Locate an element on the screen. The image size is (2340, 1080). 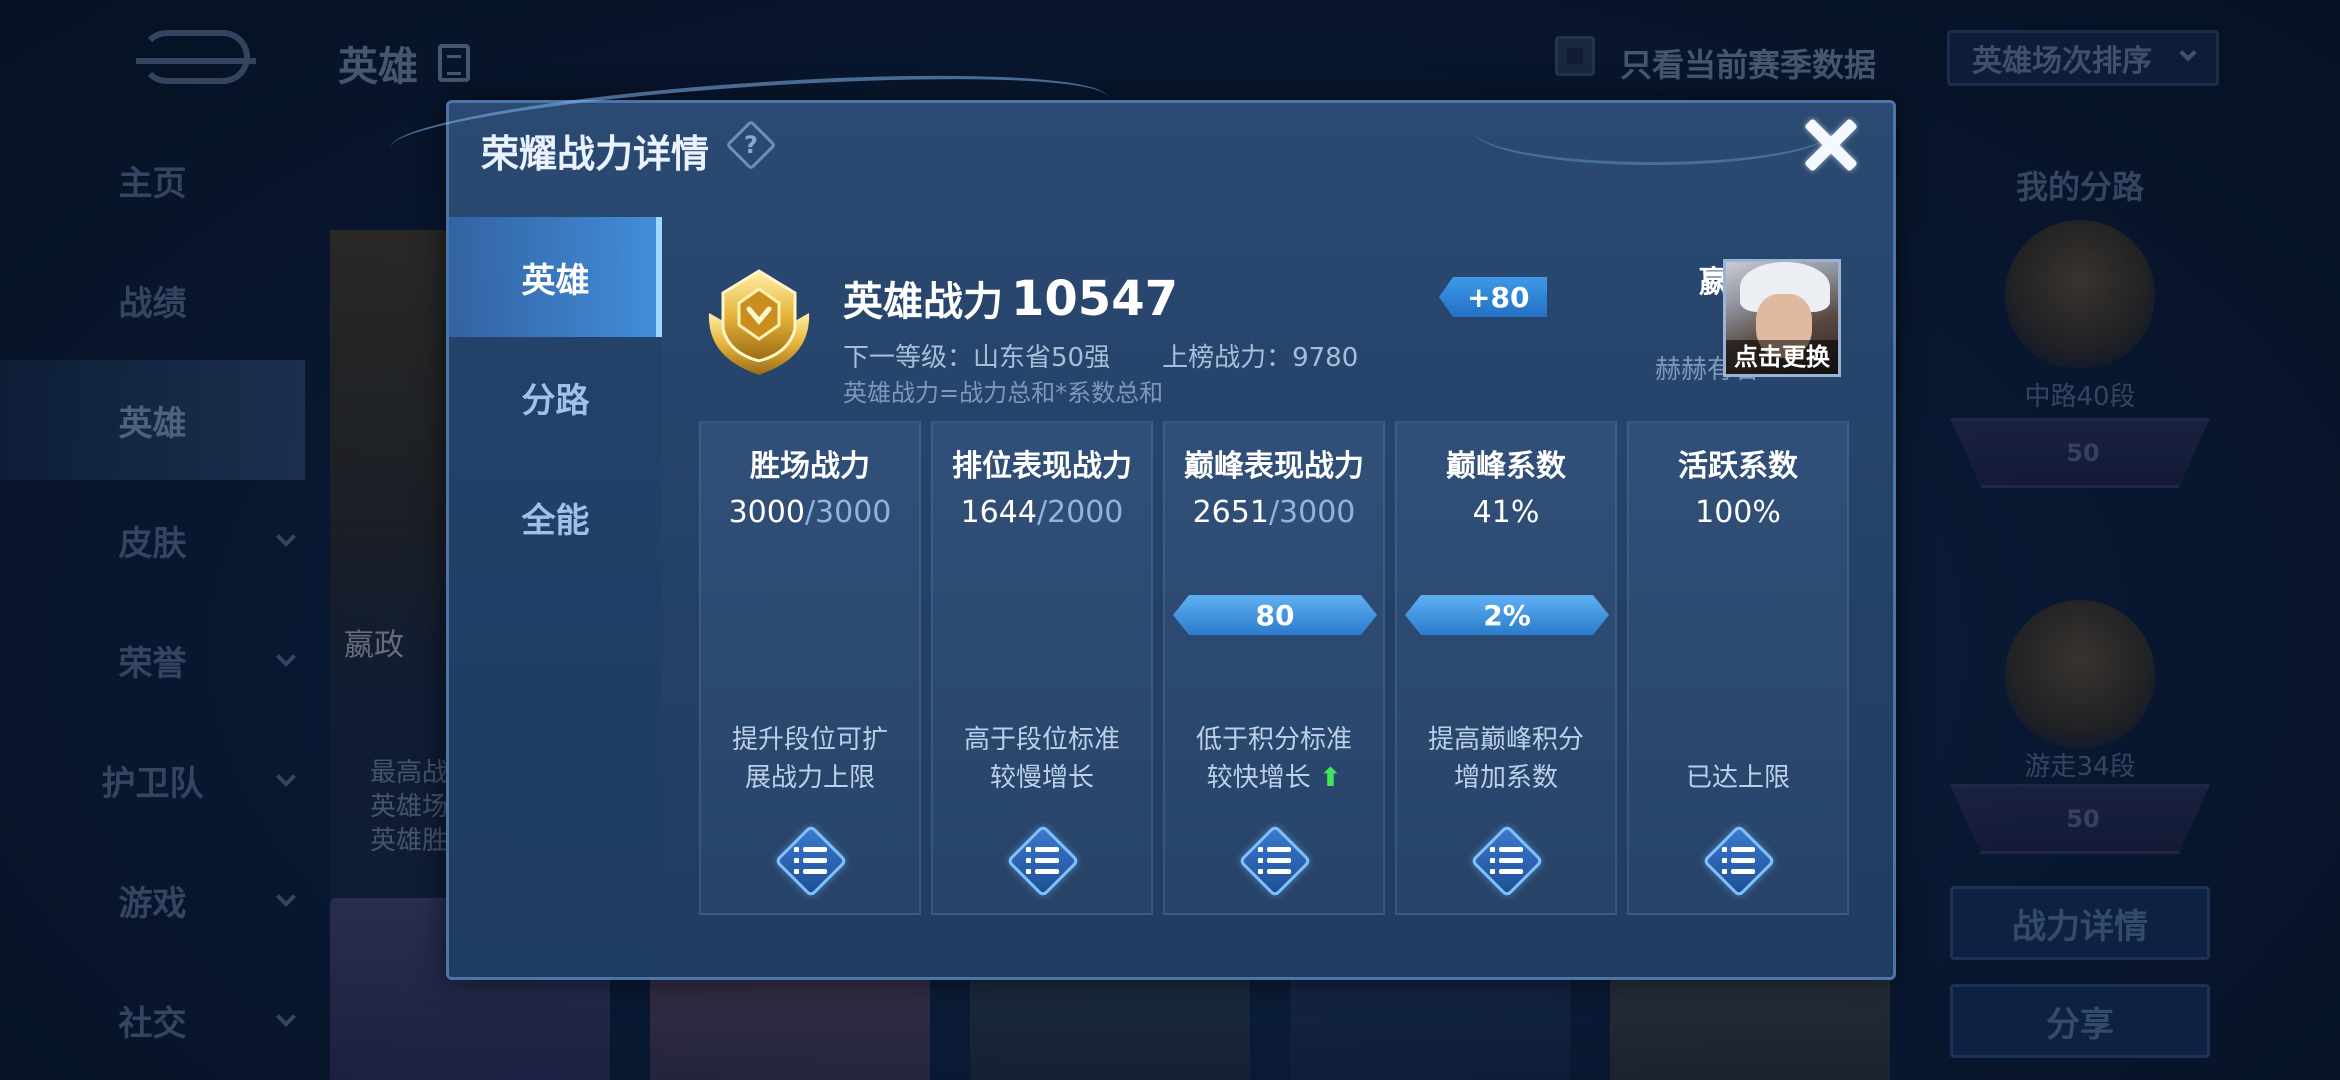
tab-2: 全能 is located at coordinates (555, 517).